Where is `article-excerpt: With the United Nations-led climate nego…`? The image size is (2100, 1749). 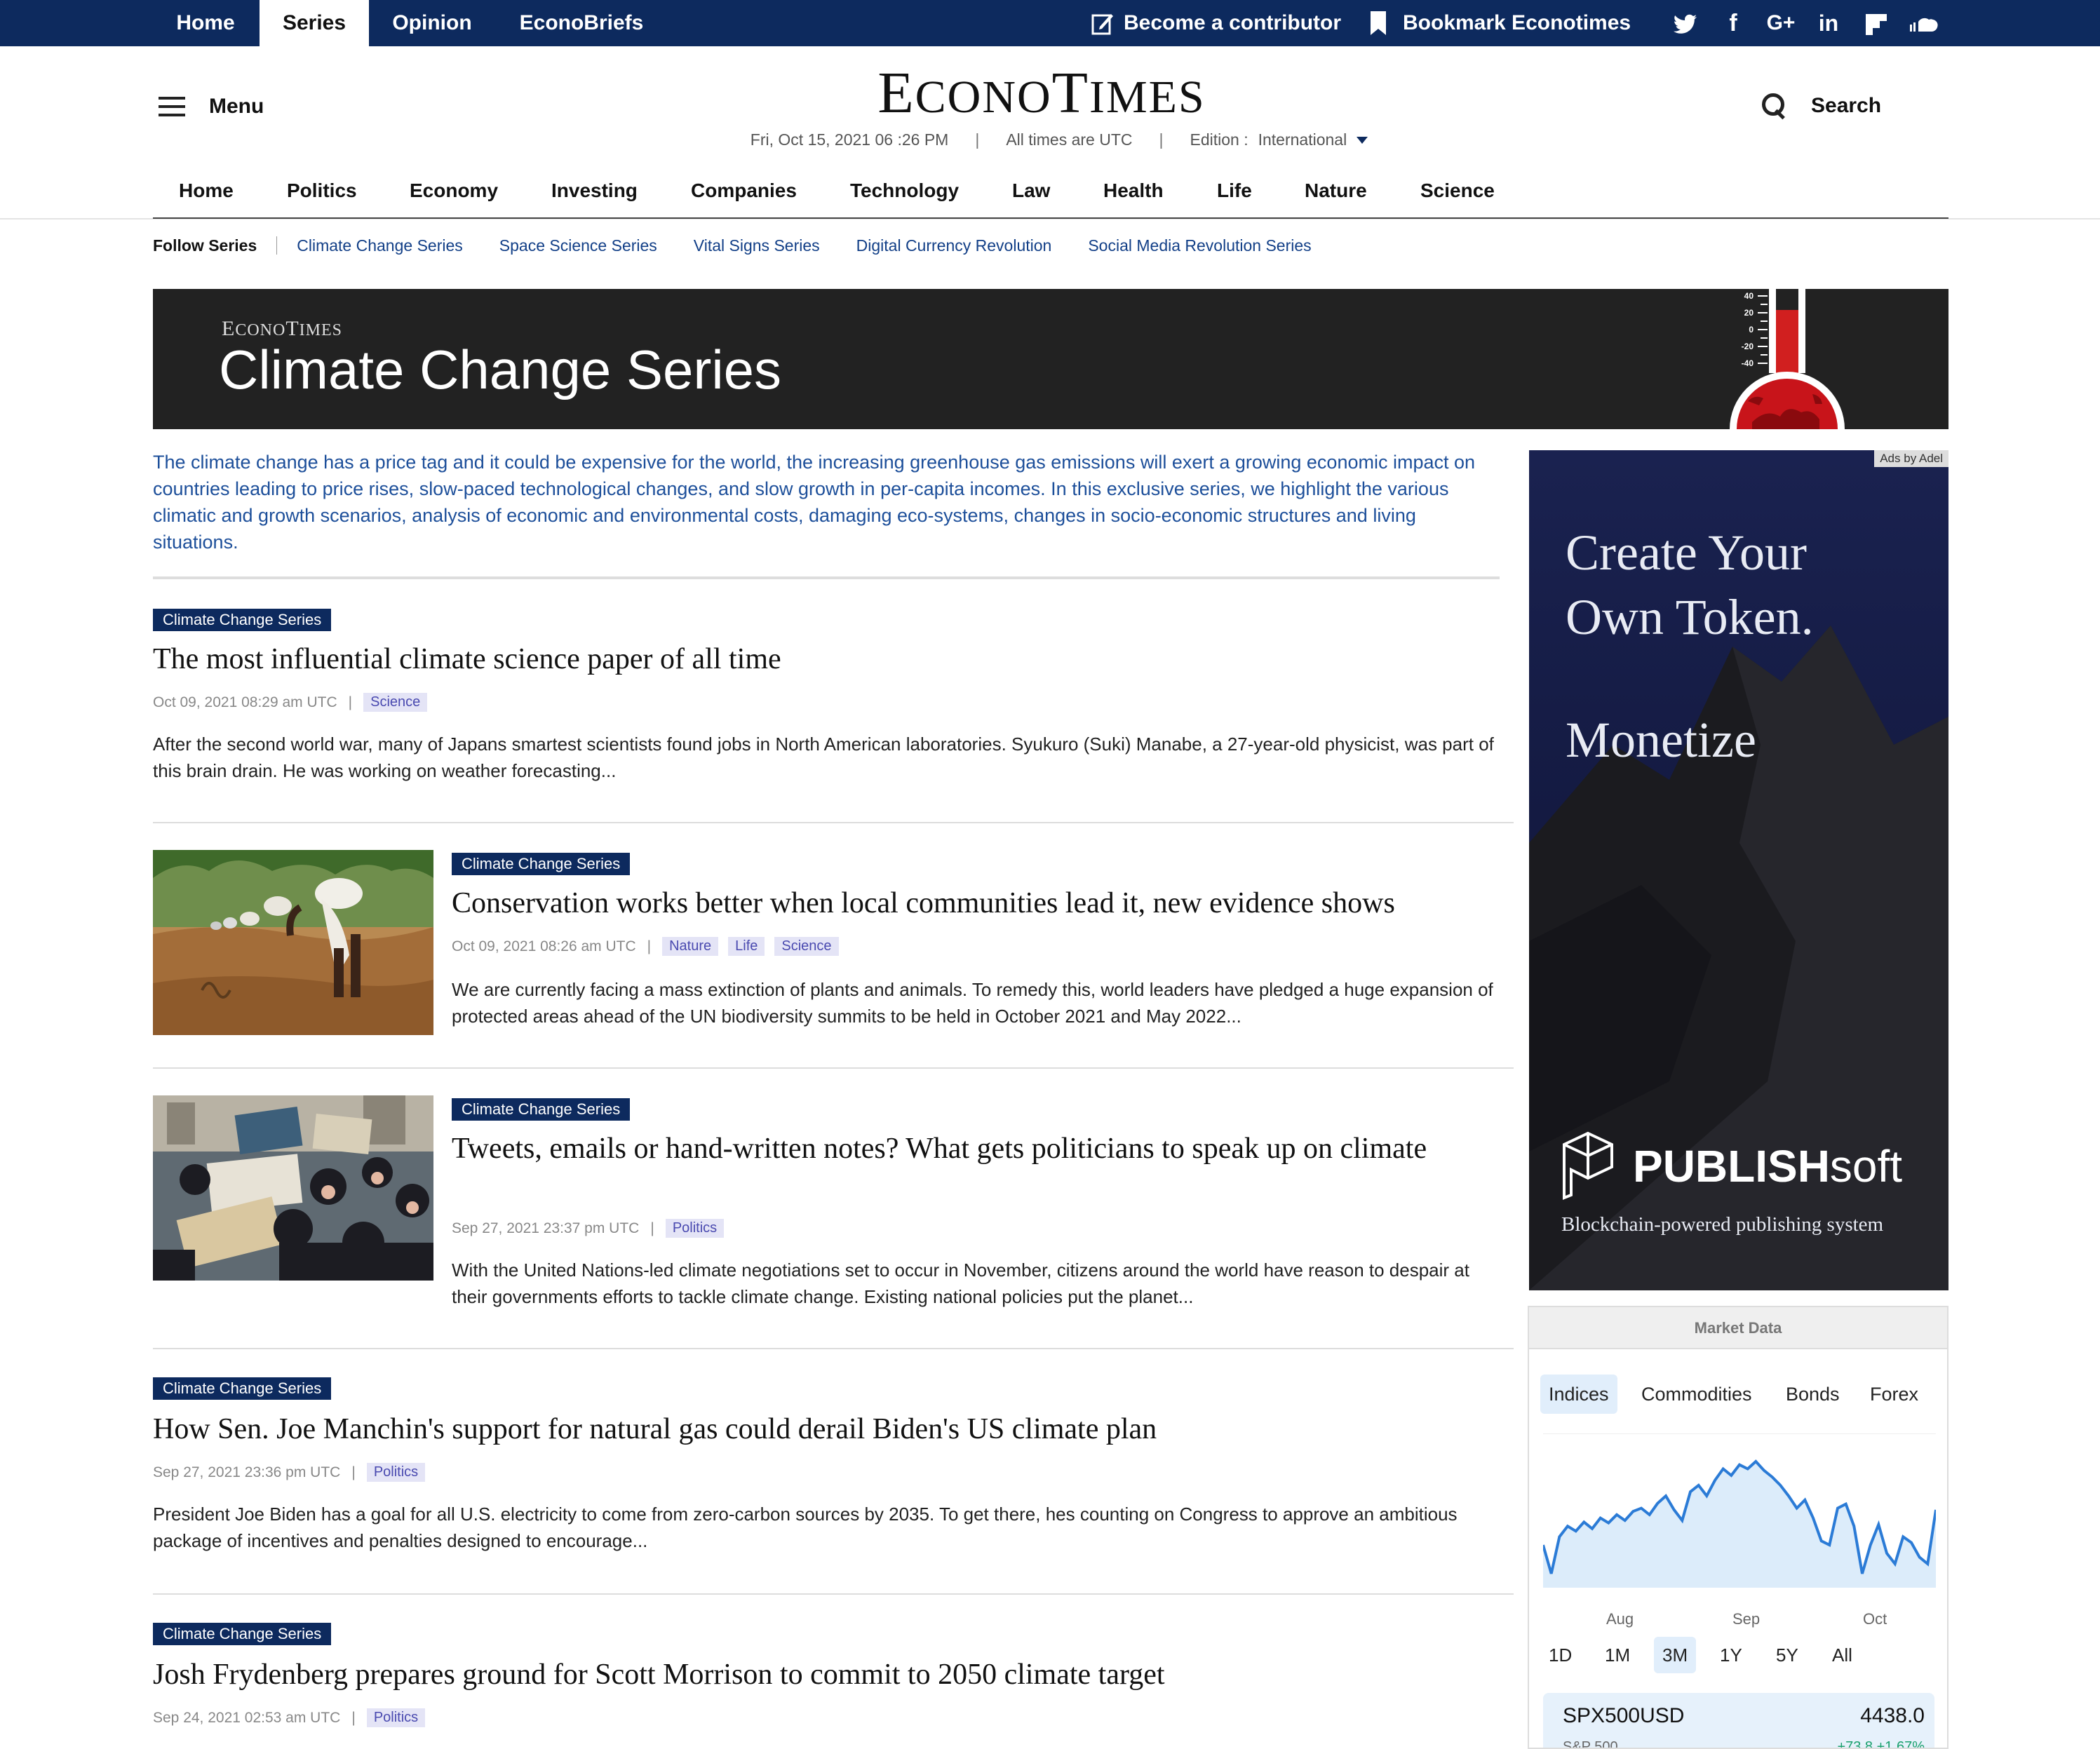 article-excerpt: With the United Nations-led climate nego… is located at coordinates (960, 1283).